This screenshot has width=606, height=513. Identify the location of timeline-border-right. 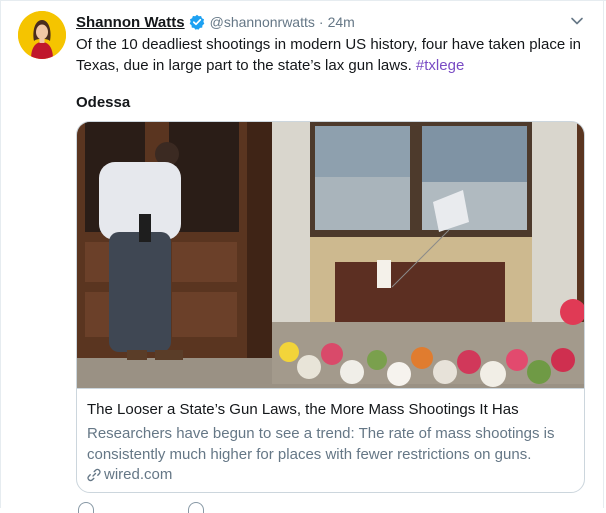
(603, 254).